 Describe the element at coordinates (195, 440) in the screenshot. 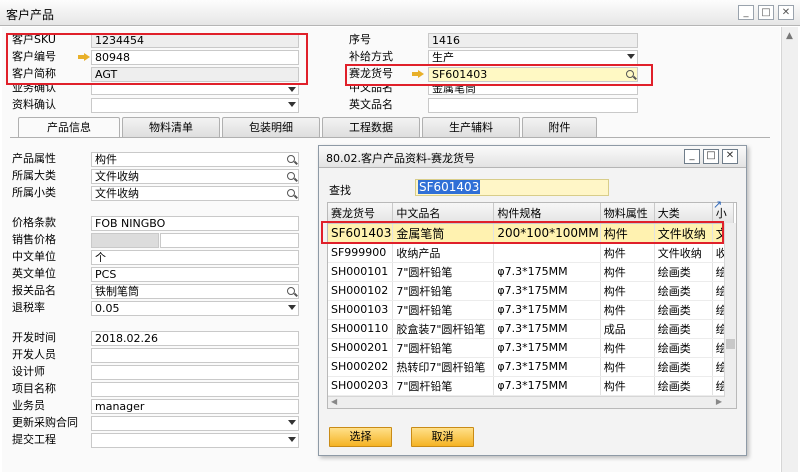

I see `submit-engineering-select` at that location.